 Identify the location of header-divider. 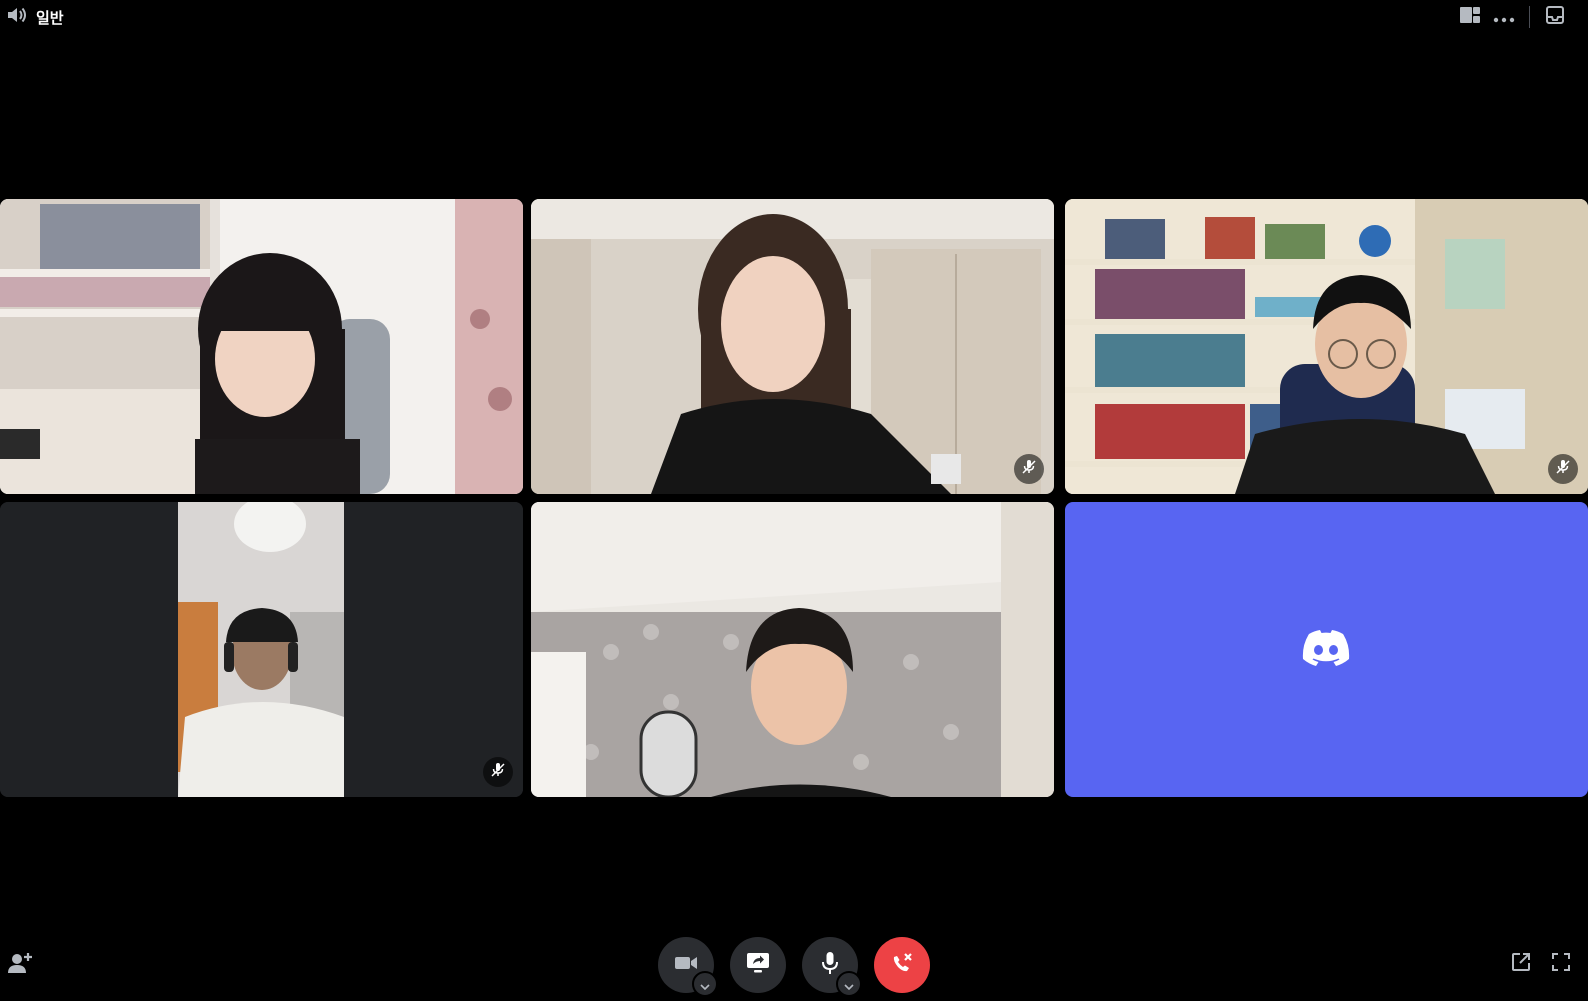
(1529, 17).